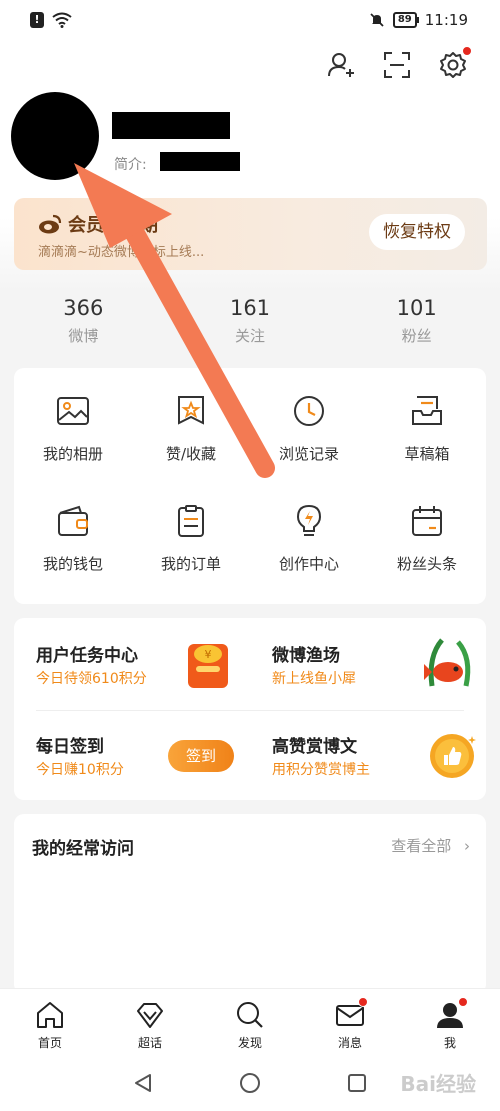 This screenshot has width=500, height=1111. I want to click on stat-value: 366, so click(83, 308).